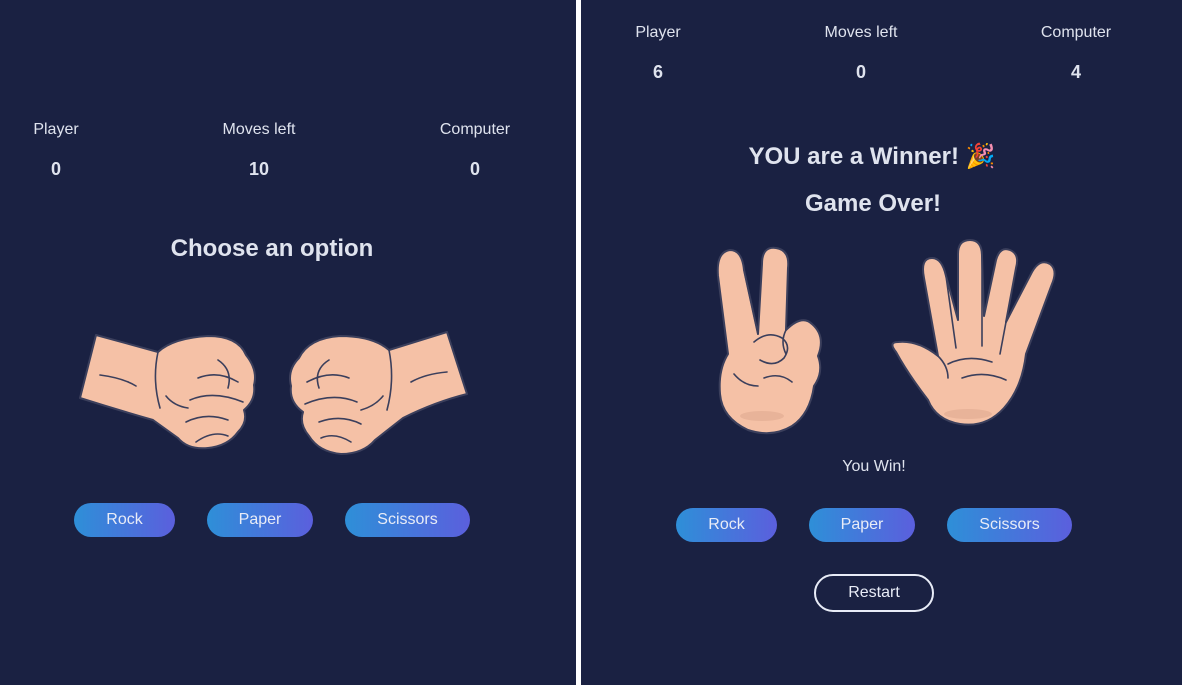 The height and width of the screenshot is (685, 1182). I want to click on choose-option-heading: Choose an option, so click(272, 248).